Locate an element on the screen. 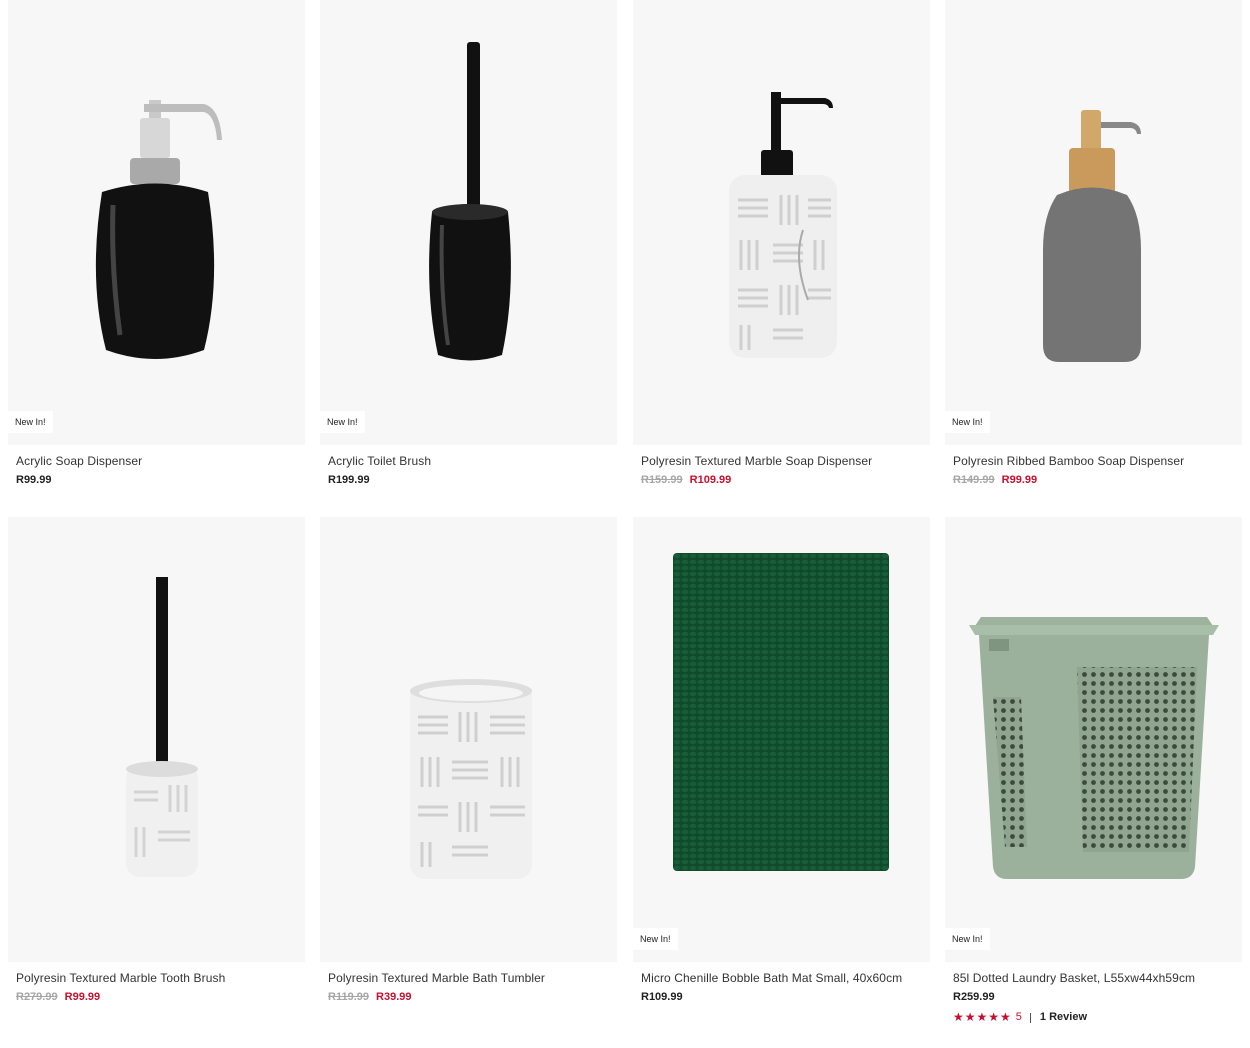  sale-price: R39.99 is located at coordinates (394, 997).